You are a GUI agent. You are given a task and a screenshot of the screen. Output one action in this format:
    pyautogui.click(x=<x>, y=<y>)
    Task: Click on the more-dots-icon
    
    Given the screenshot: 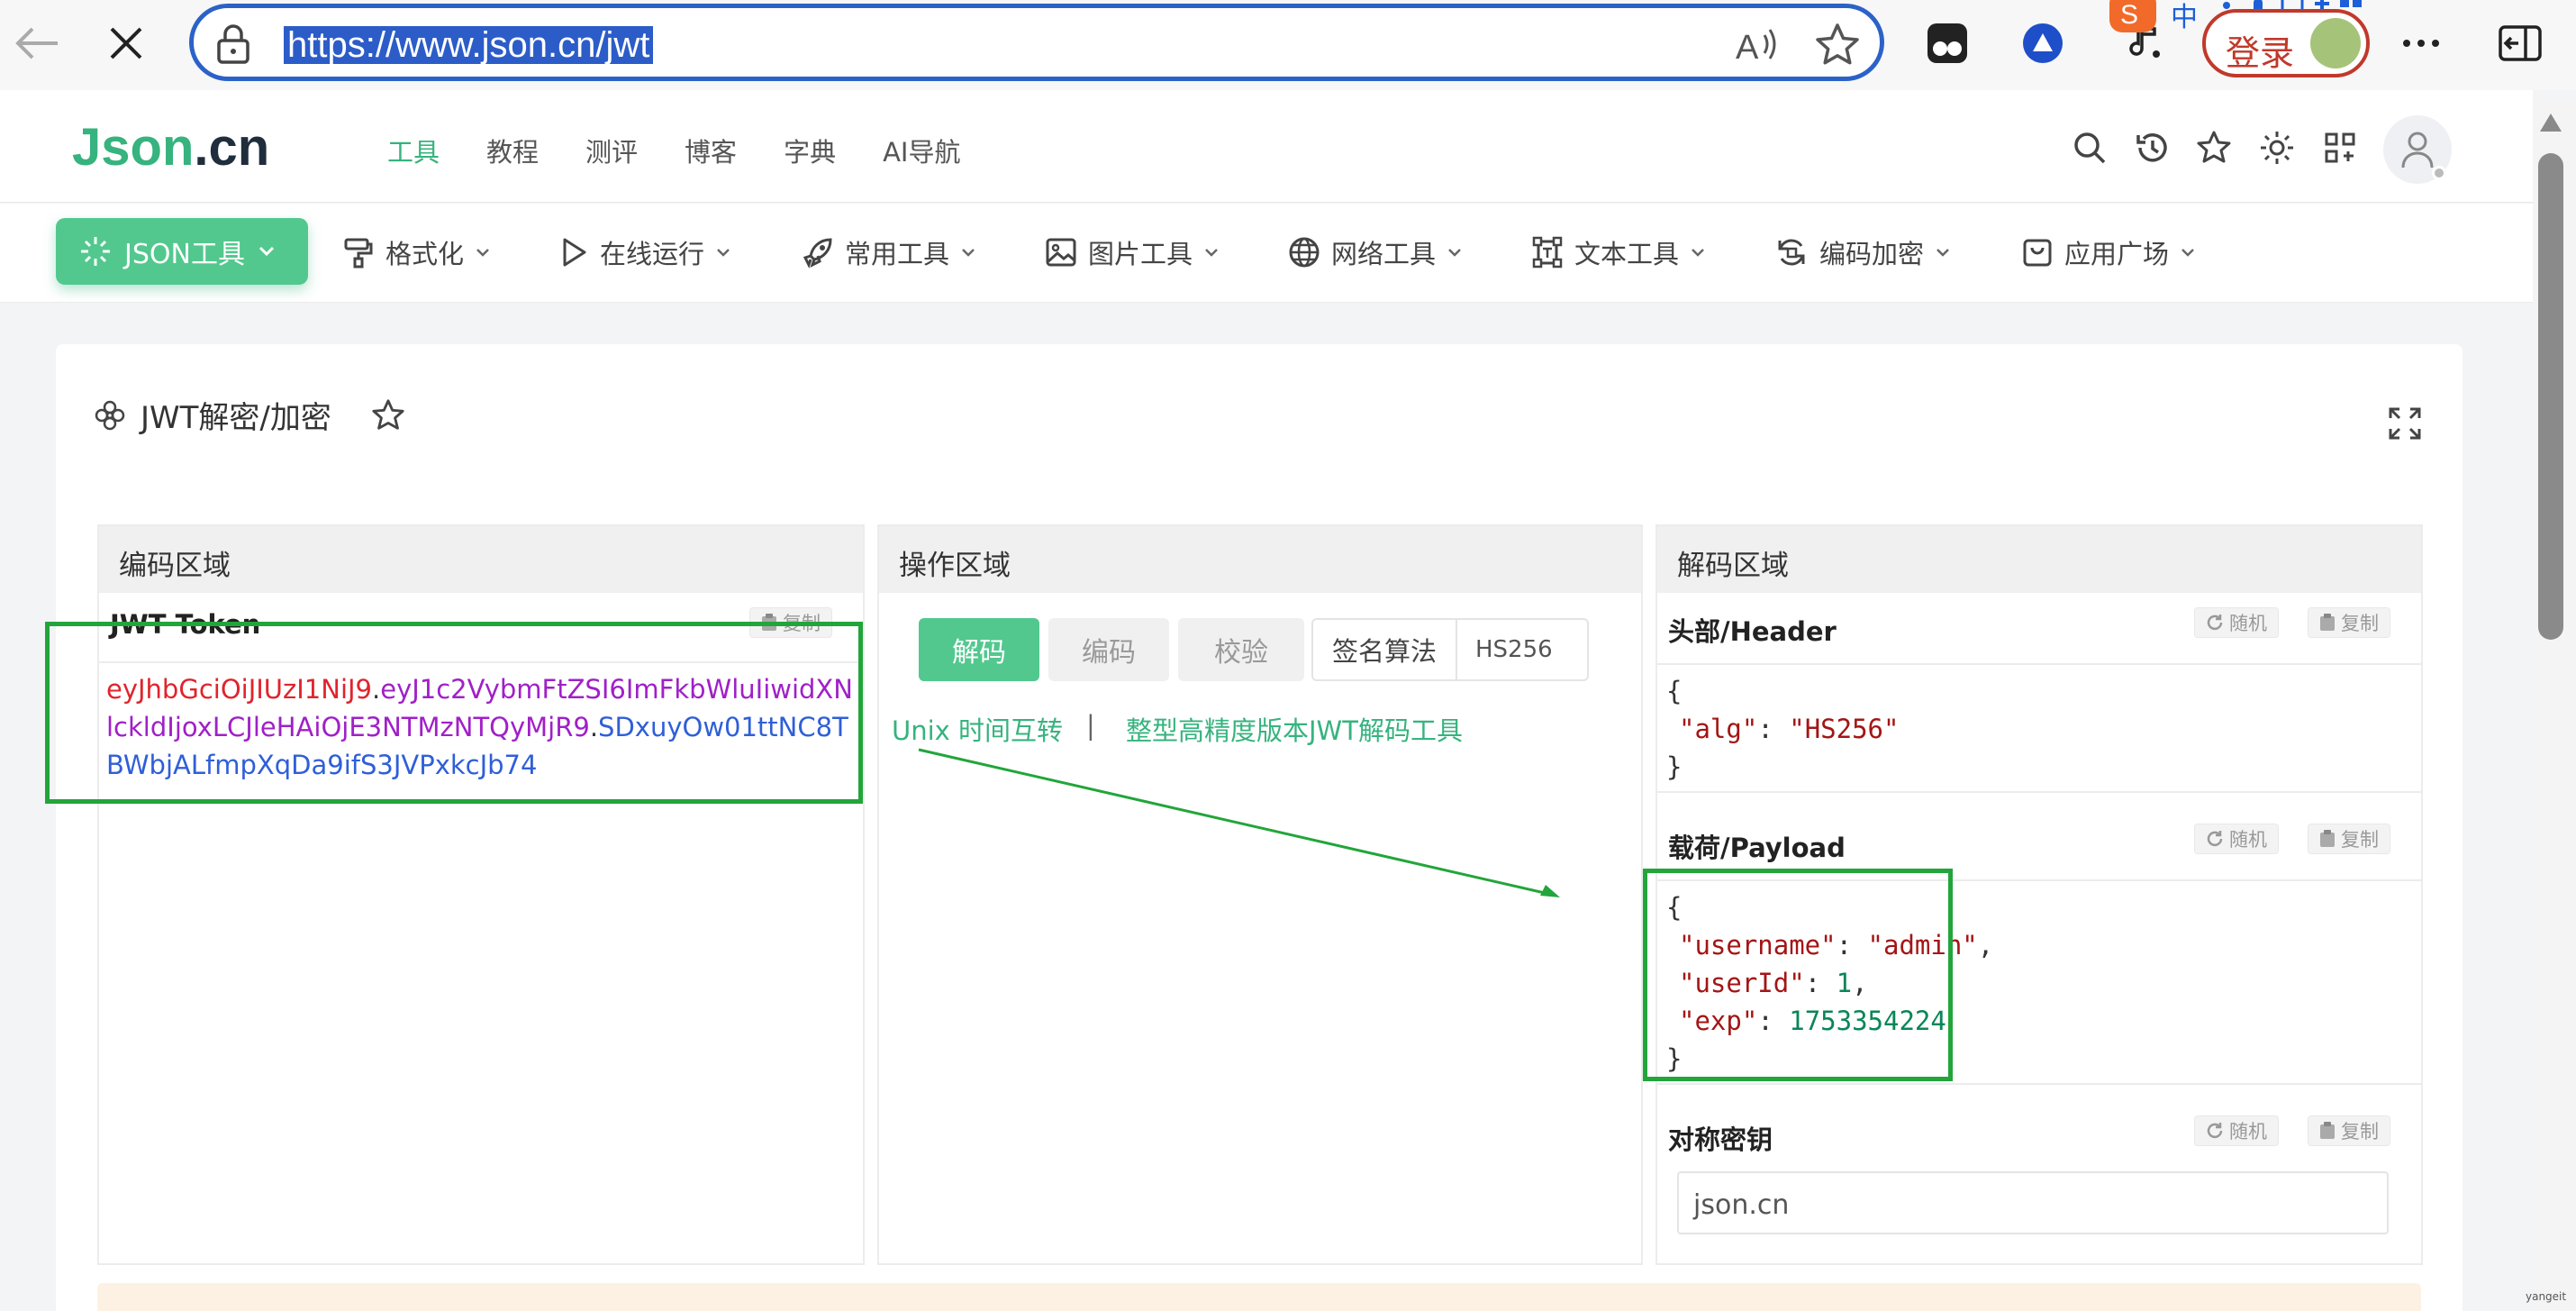 What is the action you would take?
    pyautogui.click(x=2421, y=44)
    